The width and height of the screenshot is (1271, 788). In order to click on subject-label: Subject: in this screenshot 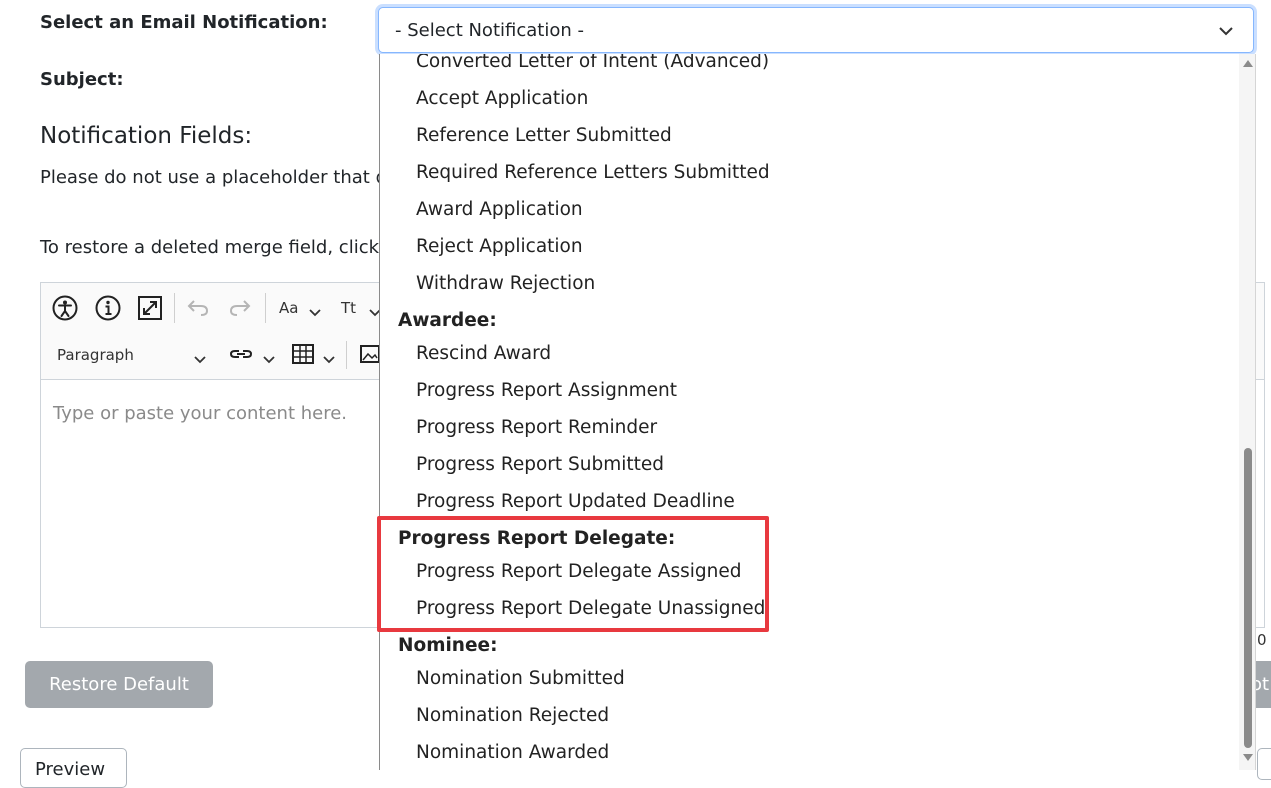, I will do `click(82, 79)`.